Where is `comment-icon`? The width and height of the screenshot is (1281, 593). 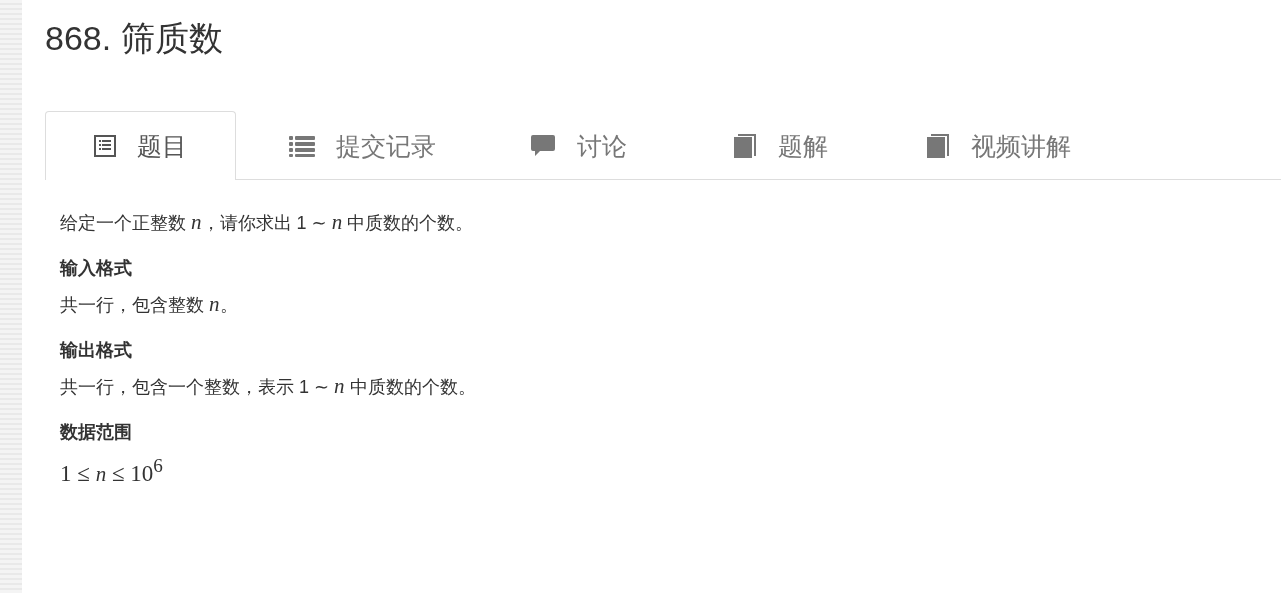 comment-icon is located at coordinates (543, 146).